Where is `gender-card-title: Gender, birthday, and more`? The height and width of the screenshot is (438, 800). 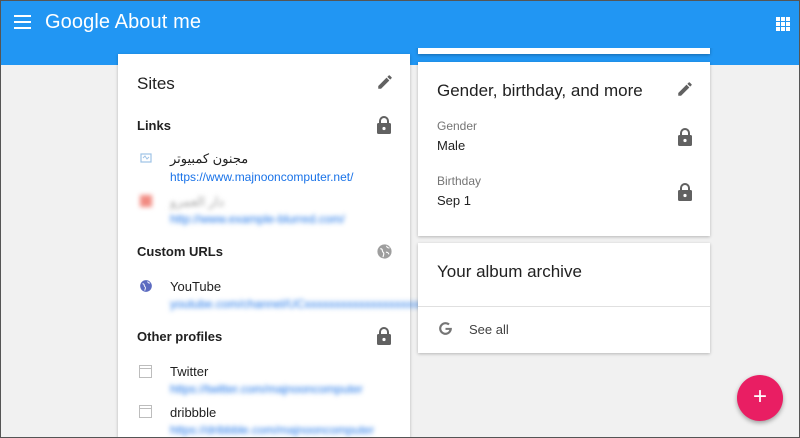 gender-card-title: Gender, birthday, and more is located at coordinates (540, 90).